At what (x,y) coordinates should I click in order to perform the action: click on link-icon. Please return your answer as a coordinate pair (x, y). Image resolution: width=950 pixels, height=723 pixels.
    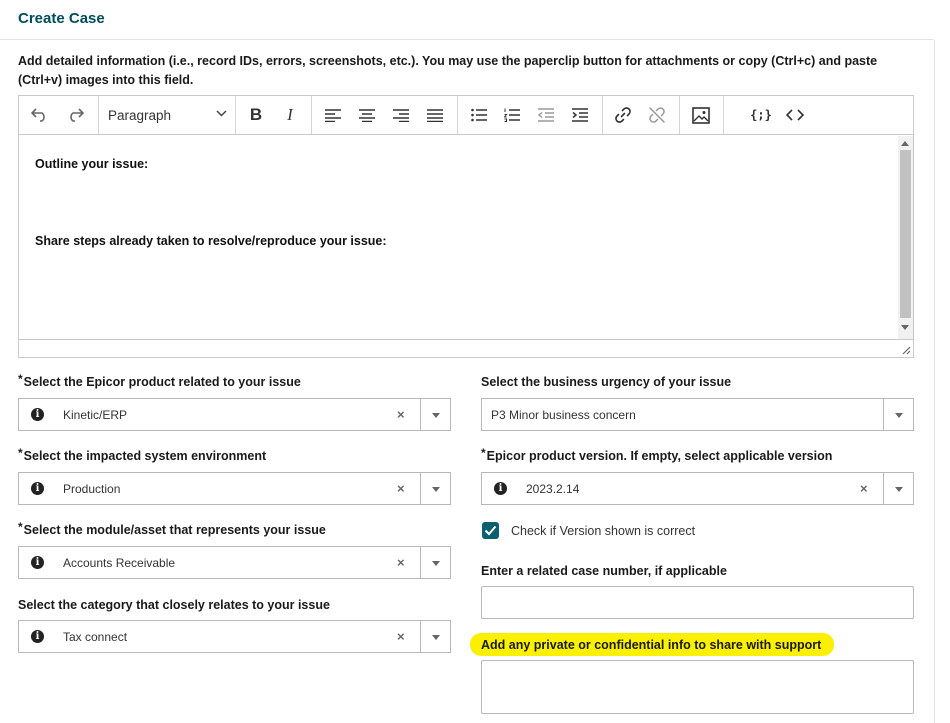
    Looking at the image, I should click on (623, 115).